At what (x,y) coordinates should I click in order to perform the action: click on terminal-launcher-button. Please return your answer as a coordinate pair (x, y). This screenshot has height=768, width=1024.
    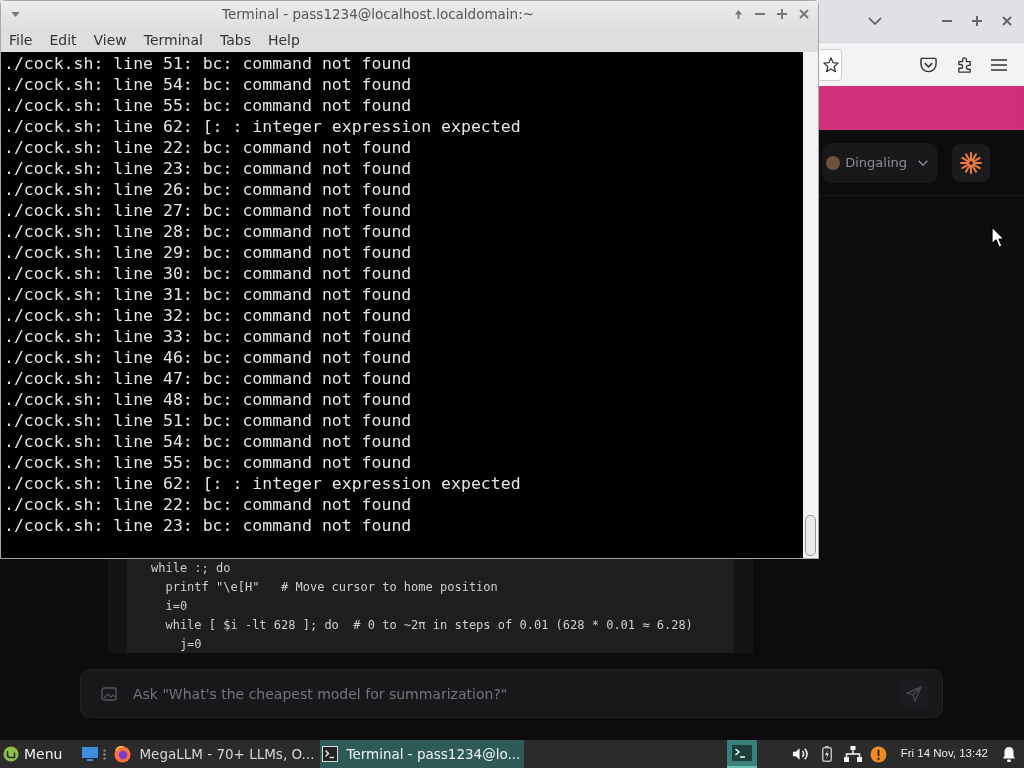
    Looking at the image, I should click on (741, 754).